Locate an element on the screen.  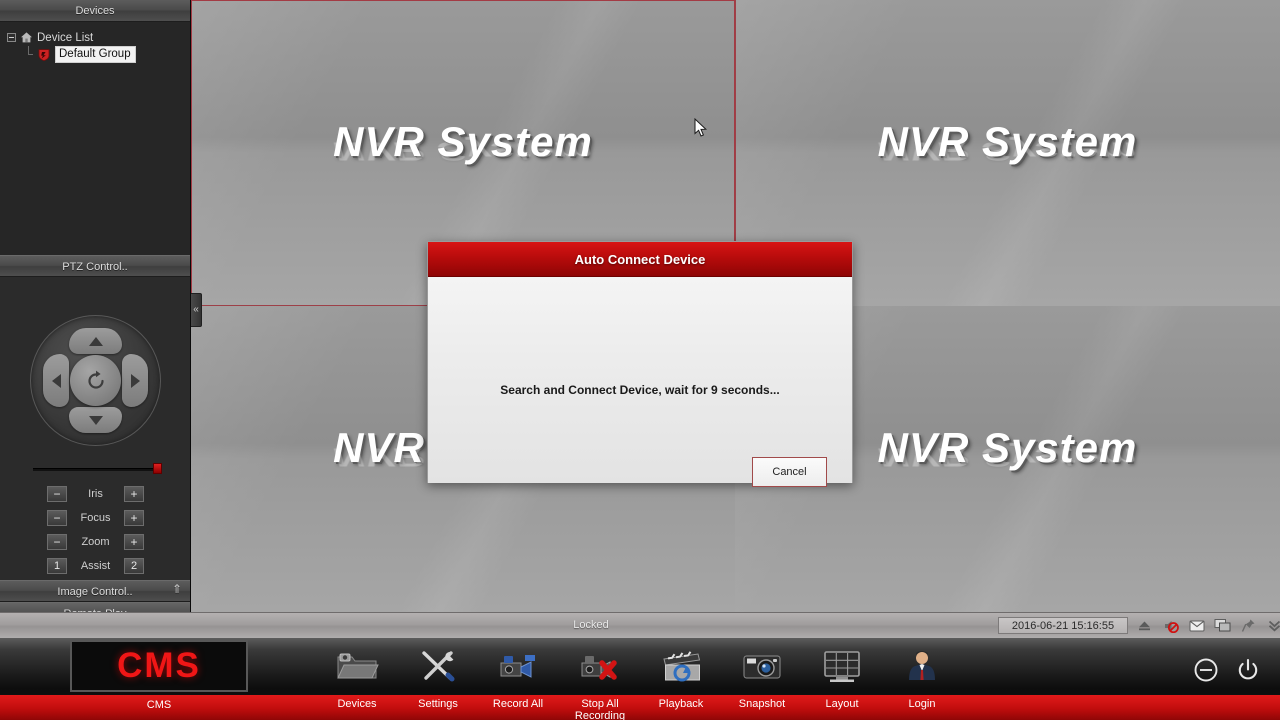
arrow-up-icon is located at coordinates (95, 341).